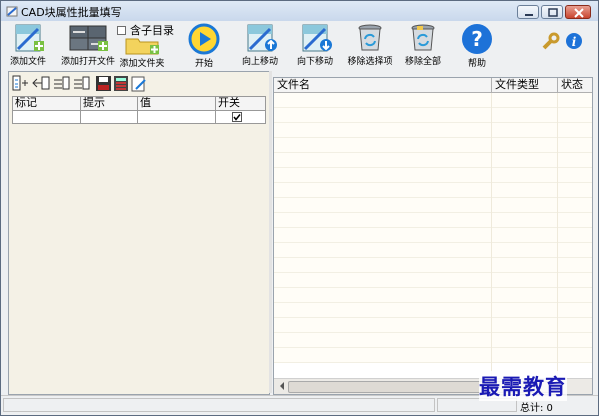 The height and width of the screenshot is (416, 599). What do you see at coordinates (370, 37) in the screenshot?
I see `recycle-bin-icon` at bounding box center [370, 37].